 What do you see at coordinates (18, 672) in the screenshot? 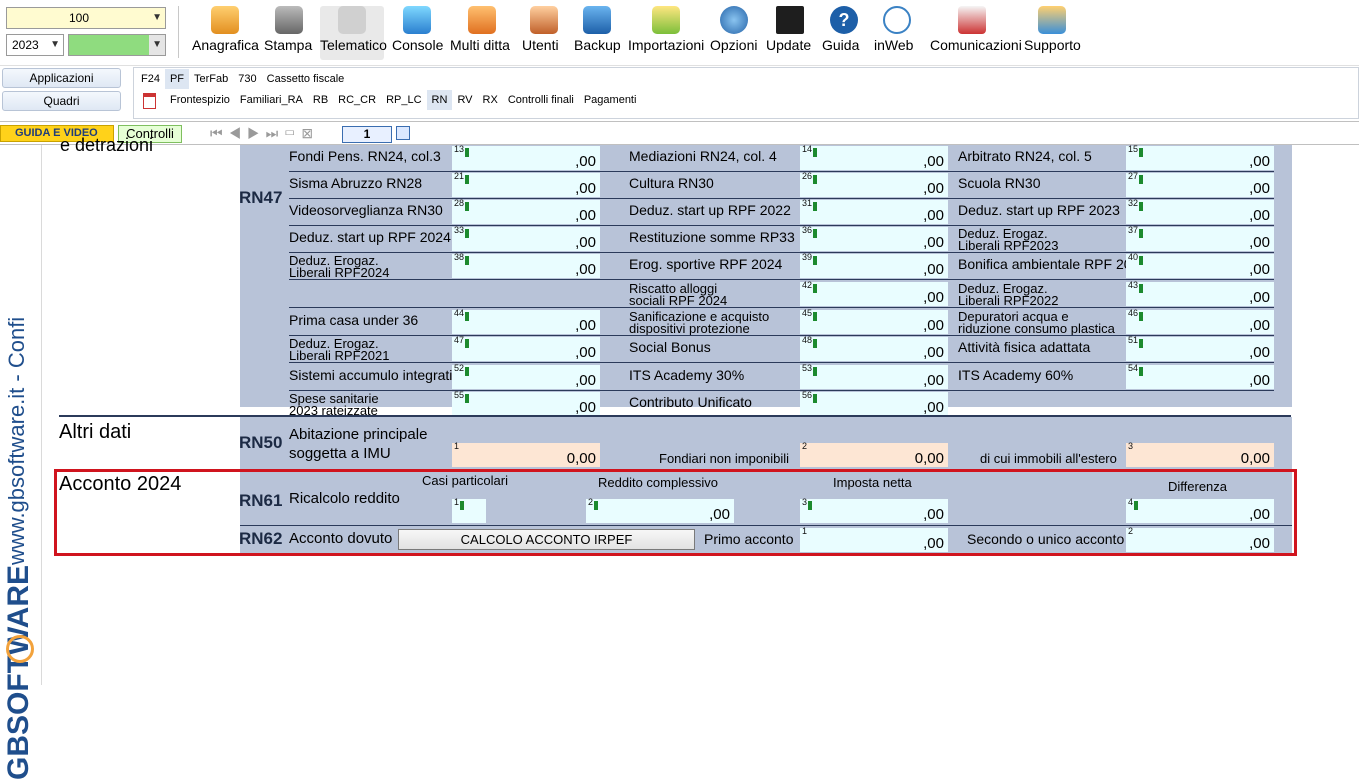
I see `brand-logo: GBSOFTWARE` at bounding box center [18, 672].